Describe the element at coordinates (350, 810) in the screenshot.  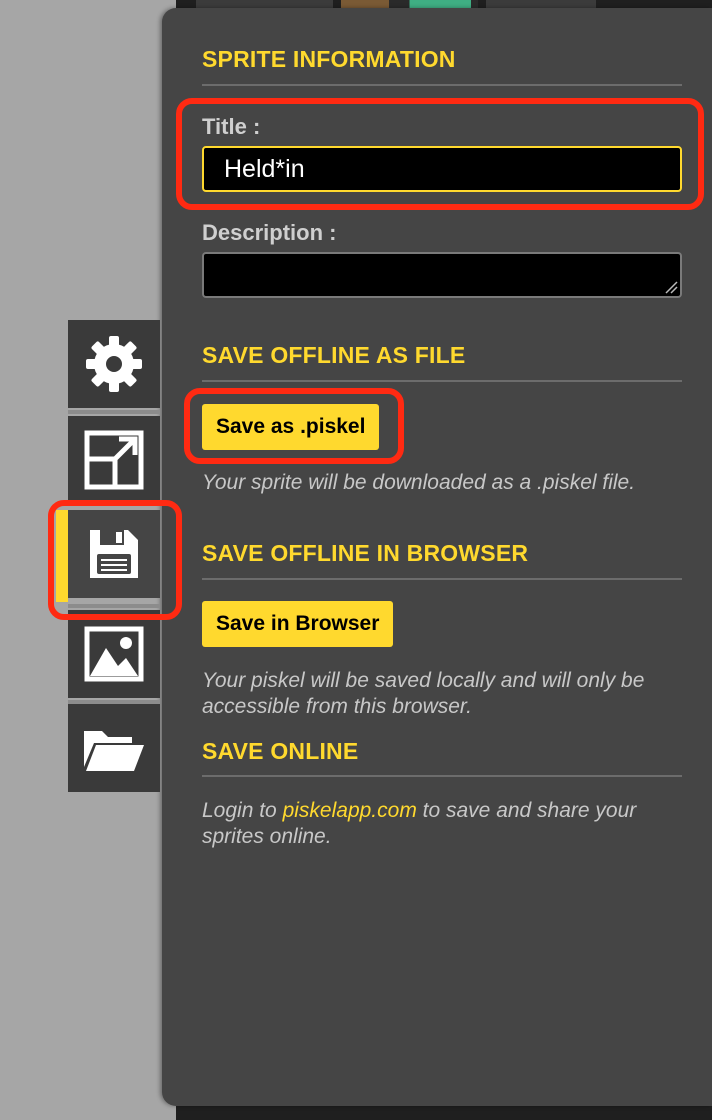
I see `piskelapp-link: piskelapp.com` at that location.